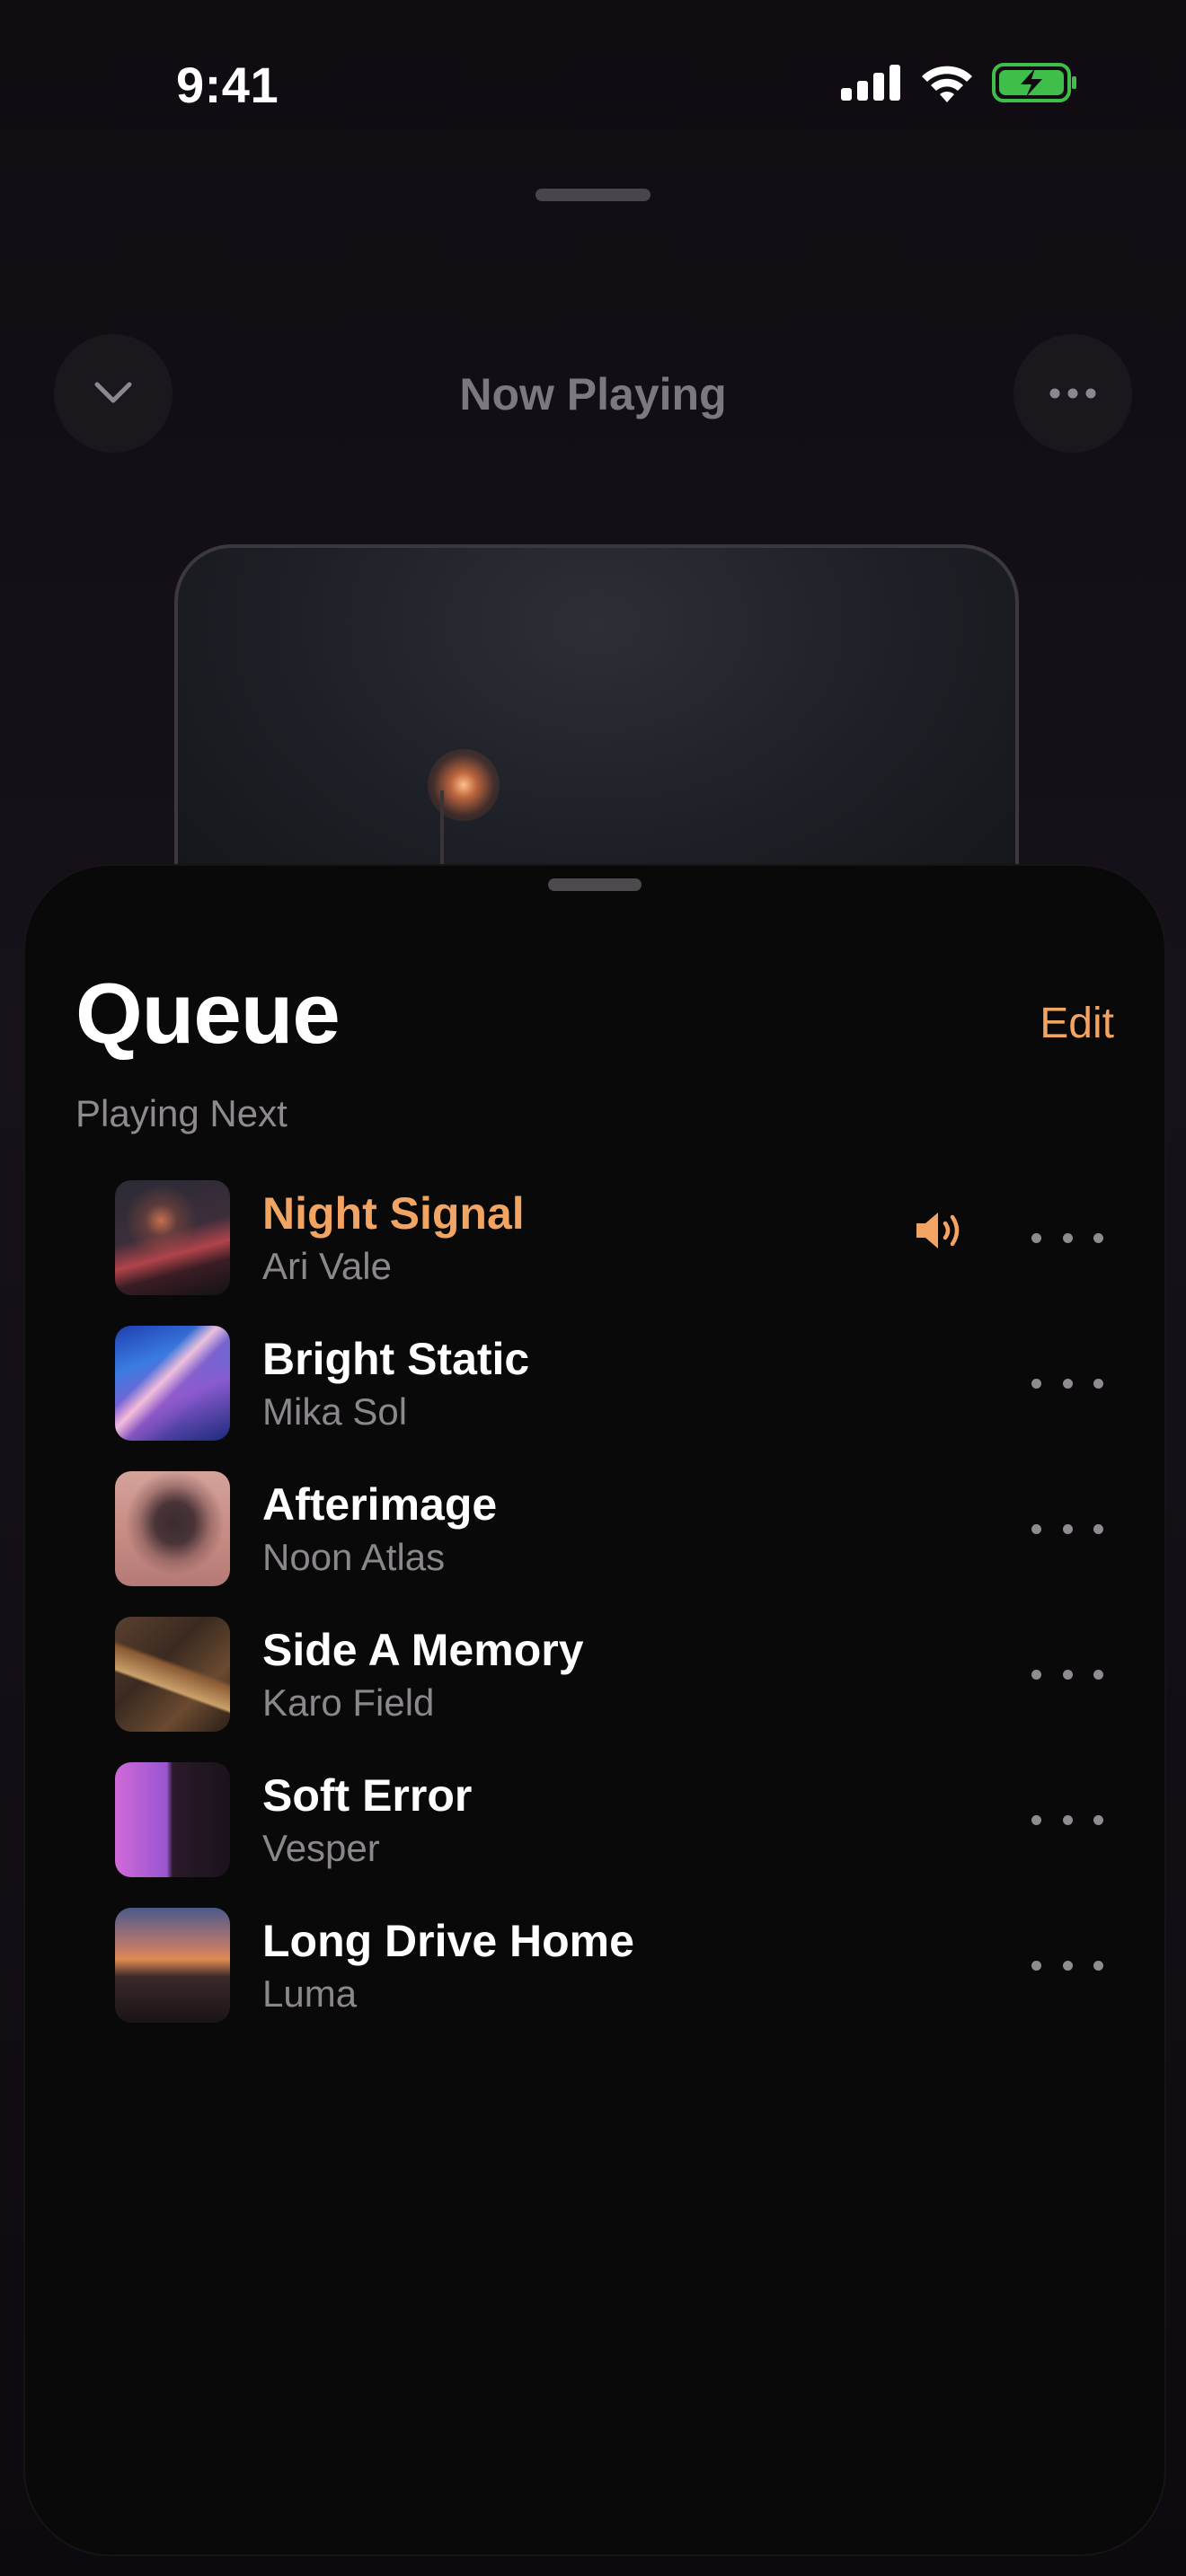 Image resolution: width=1186 pixels, height=2576 pixels. I want to click on track-artist: Mika Sol, so click(335, 1411).